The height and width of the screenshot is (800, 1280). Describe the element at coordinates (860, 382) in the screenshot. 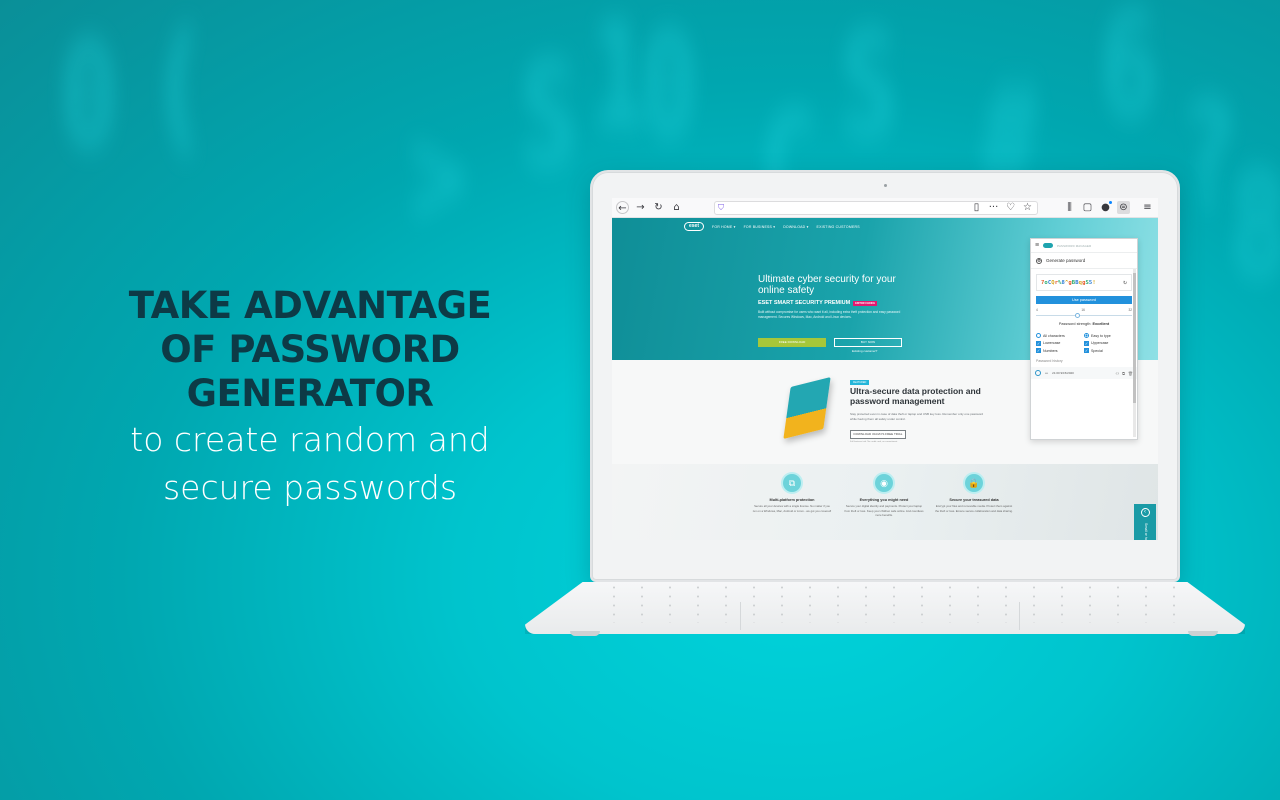

I see `featured-tag: FEATURED` at that location.